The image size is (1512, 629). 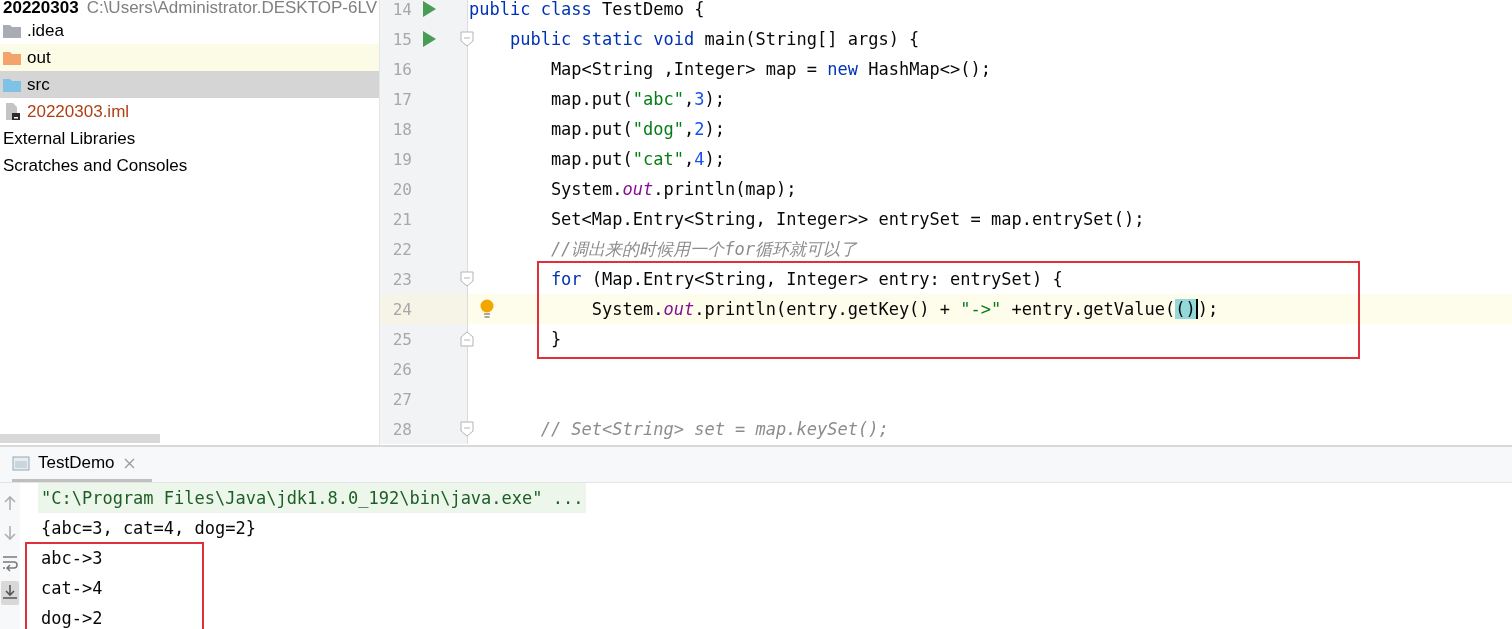 I want to click on line-number: 19, so click(x=401, y=159).